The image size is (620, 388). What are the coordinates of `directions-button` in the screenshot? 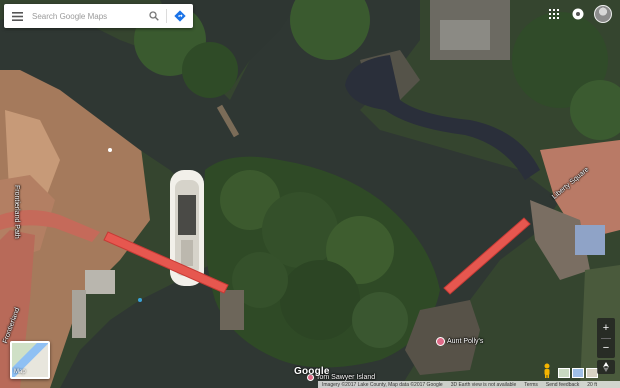 It's located at (180, 16).